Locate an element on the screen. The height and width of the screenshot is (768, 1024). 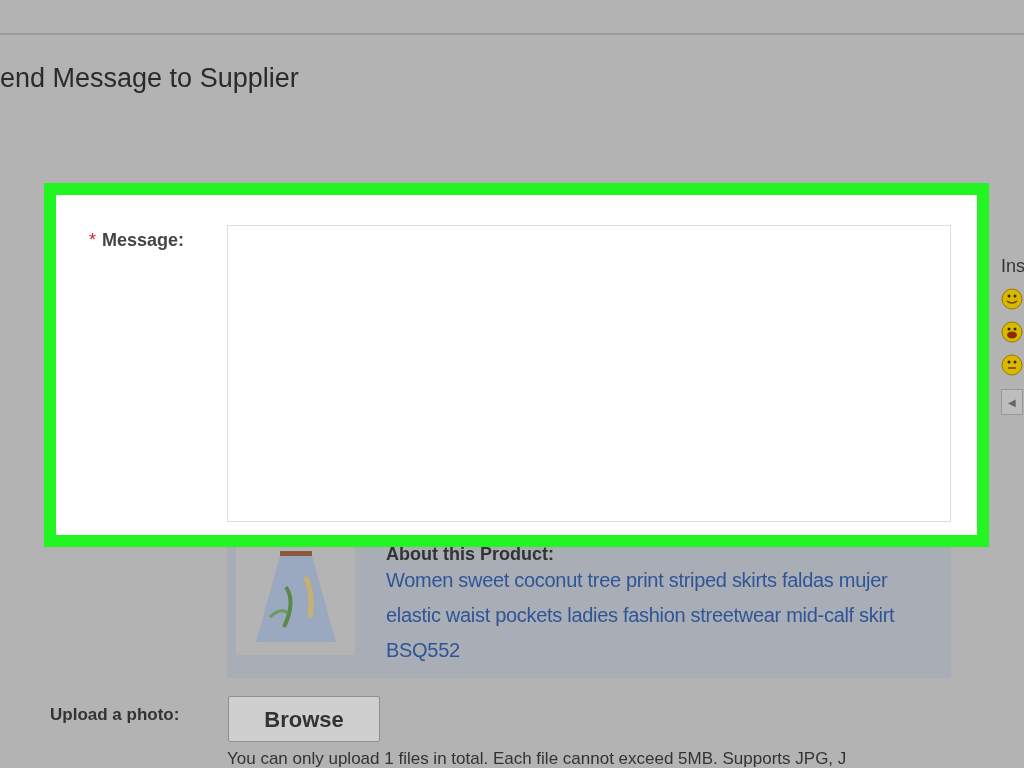
page-title: end Message to Supplier is located at coordinates (149, 78).